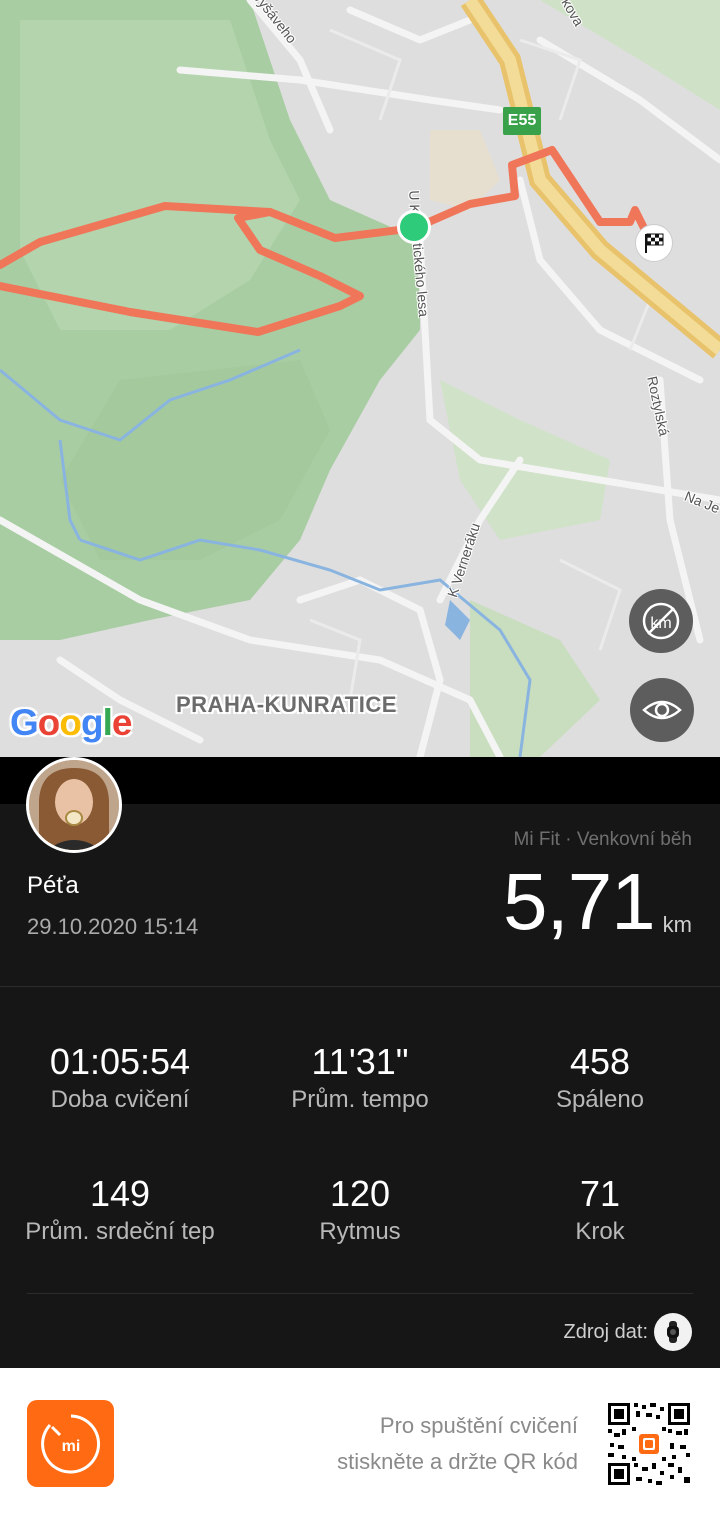  I want to click on promo-line: stiskněte a držte QR kód, so click(457, 1461).